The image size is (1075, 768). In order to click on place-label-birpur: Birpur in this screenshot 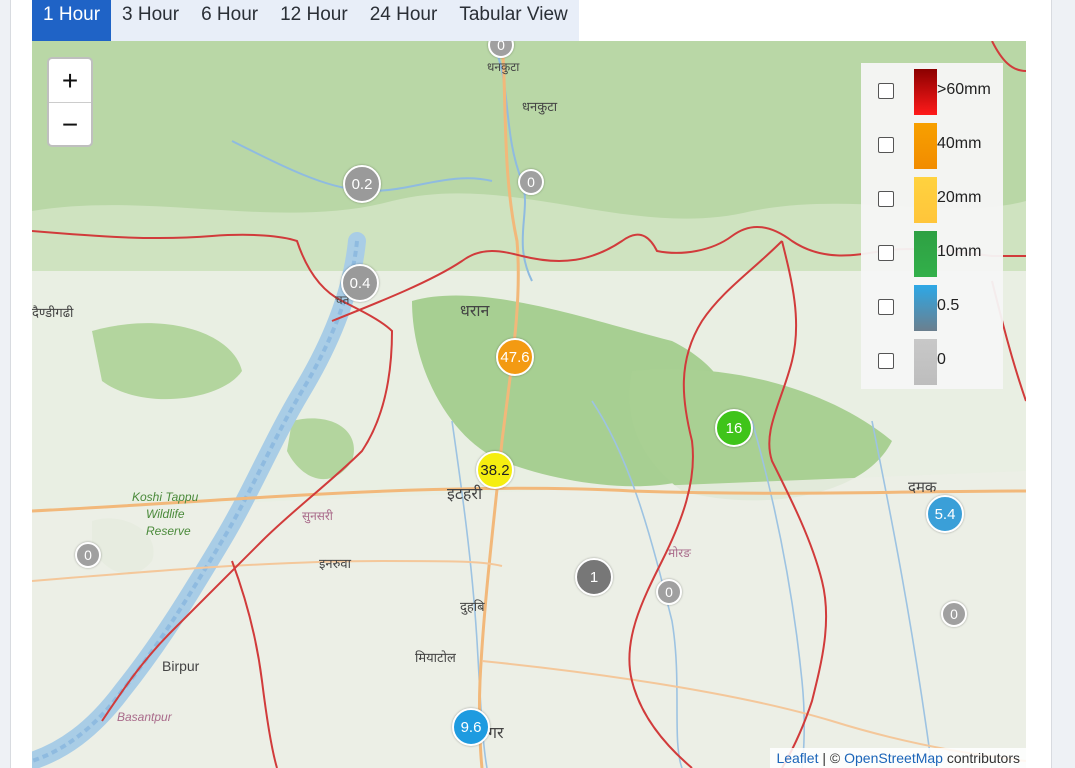, I will do `click(181, 666)`.